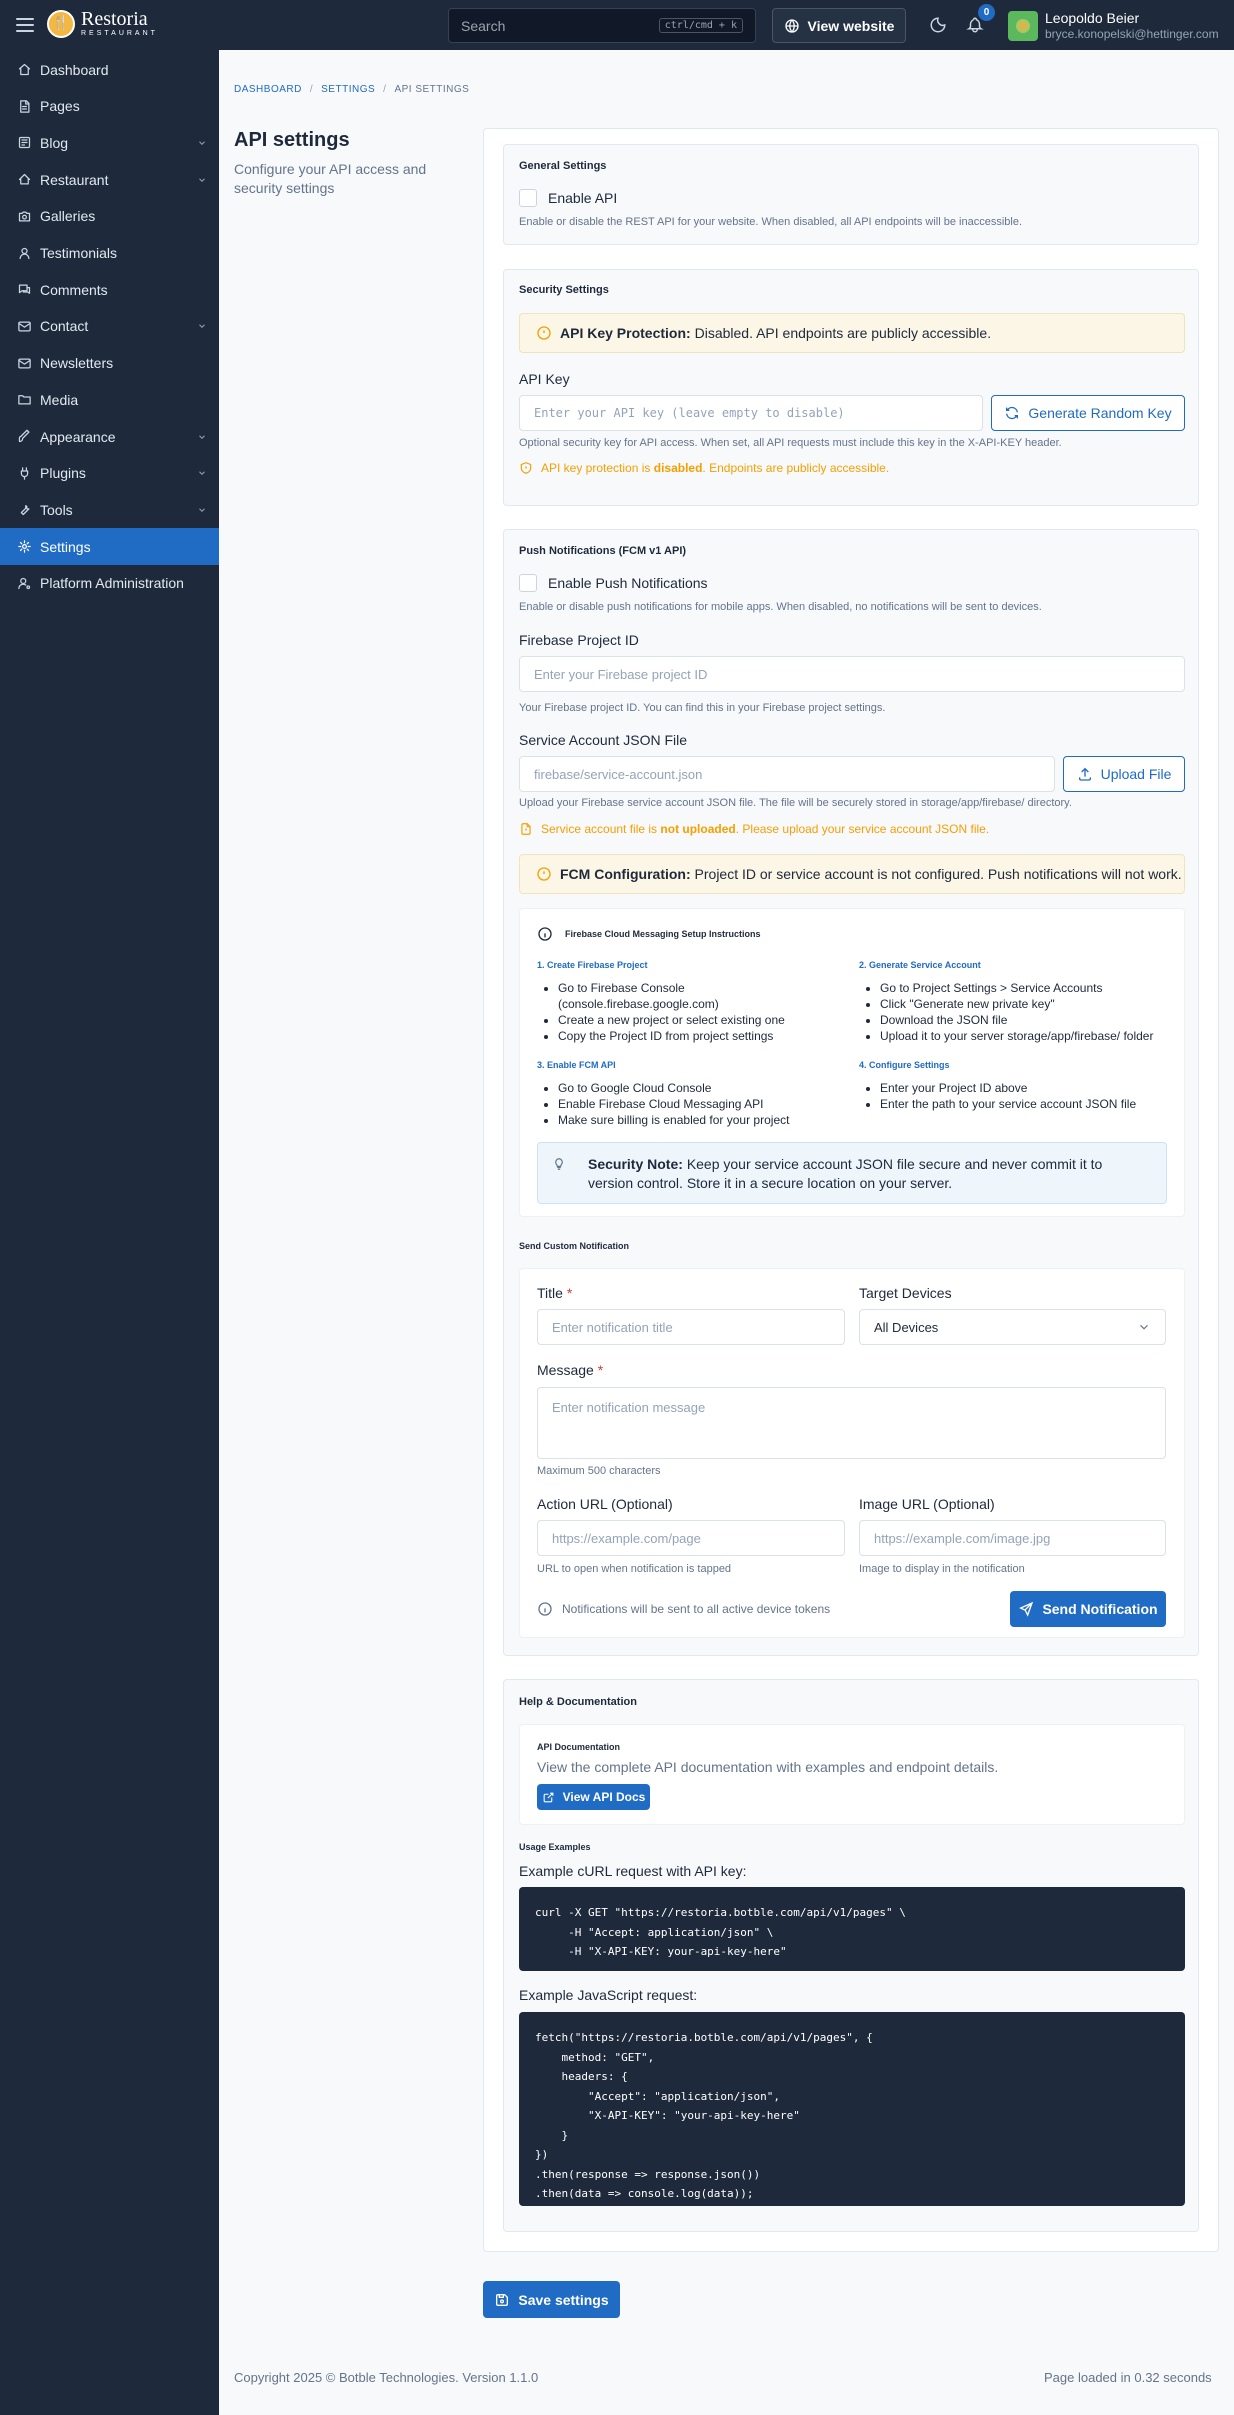 The width and height of the screenshot is (1234, 2415). I want to click on user-name: Leopoldo Beier, so click(1092, 18).